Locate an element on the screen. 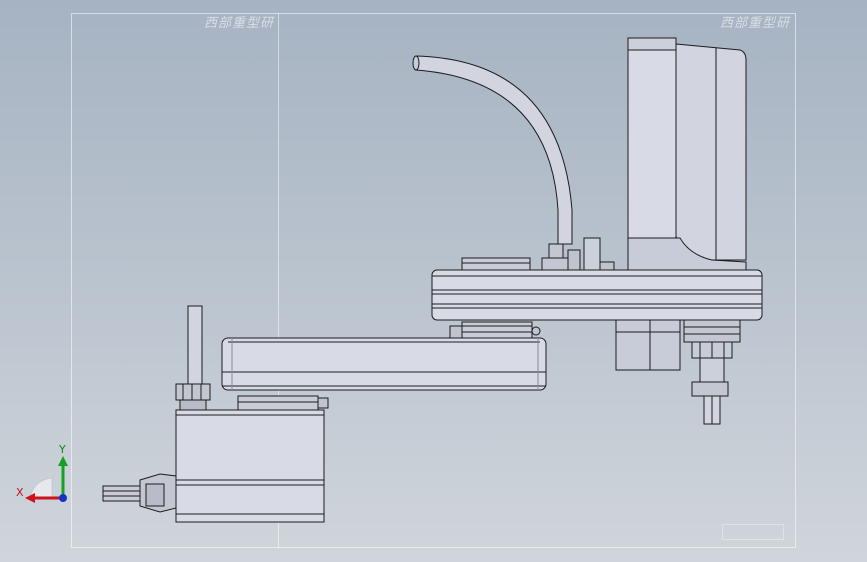  axis-triad is located at coordinates (46, 479).